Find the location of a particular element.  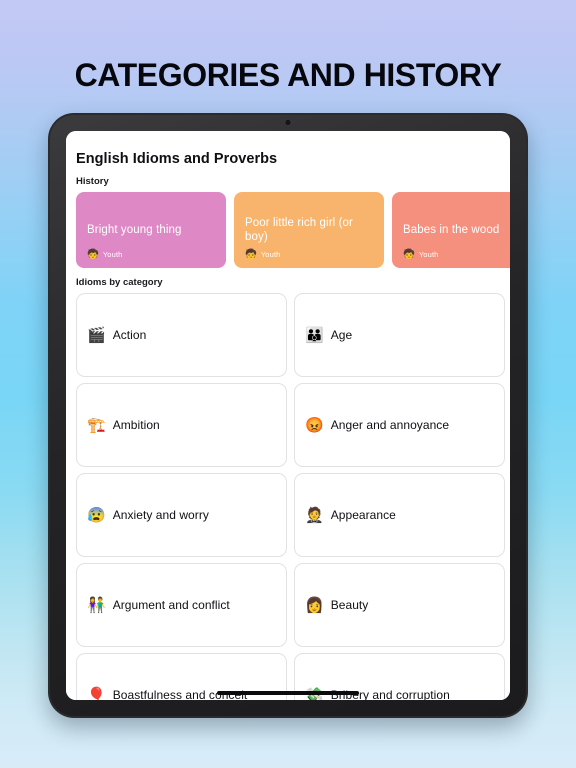

history-card: Poor little rich girl (or boy) 🧒 Youth is located at coordinates (309, 230).